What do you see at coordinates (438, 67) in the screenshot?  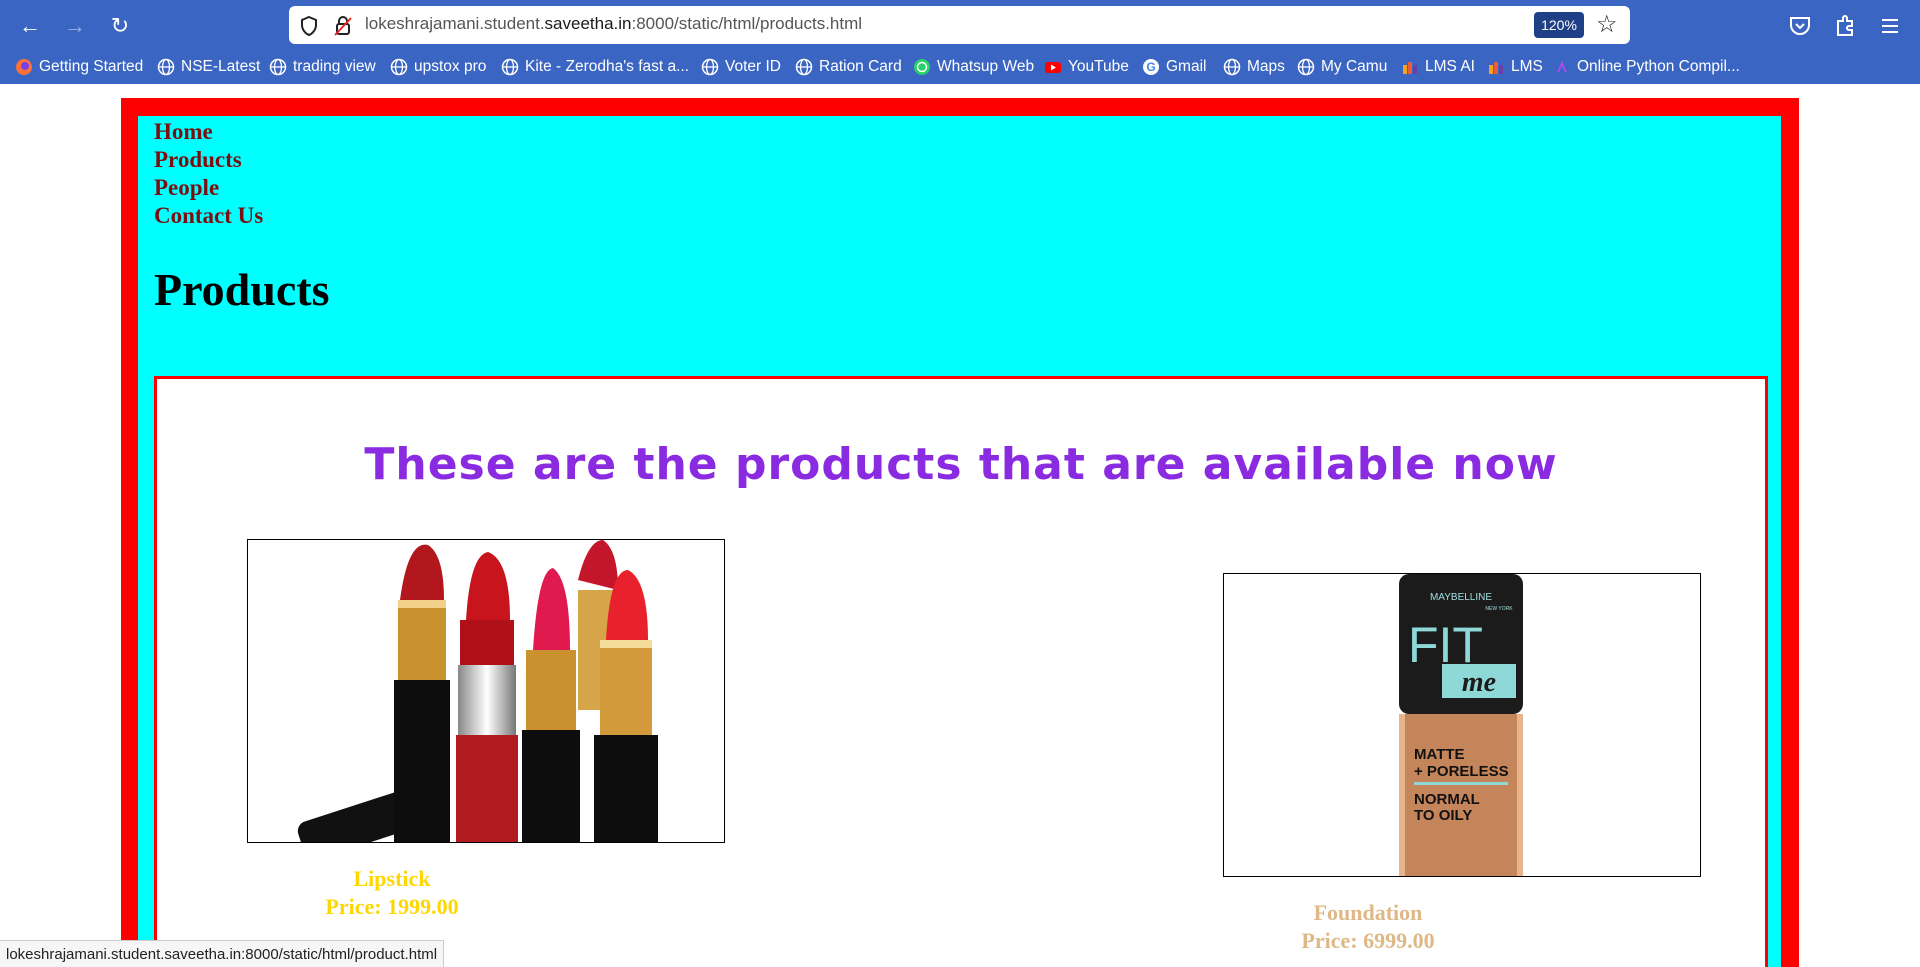 I see `bookmark-upstox-pro: upstox pro` at bounding box center [438, 67].